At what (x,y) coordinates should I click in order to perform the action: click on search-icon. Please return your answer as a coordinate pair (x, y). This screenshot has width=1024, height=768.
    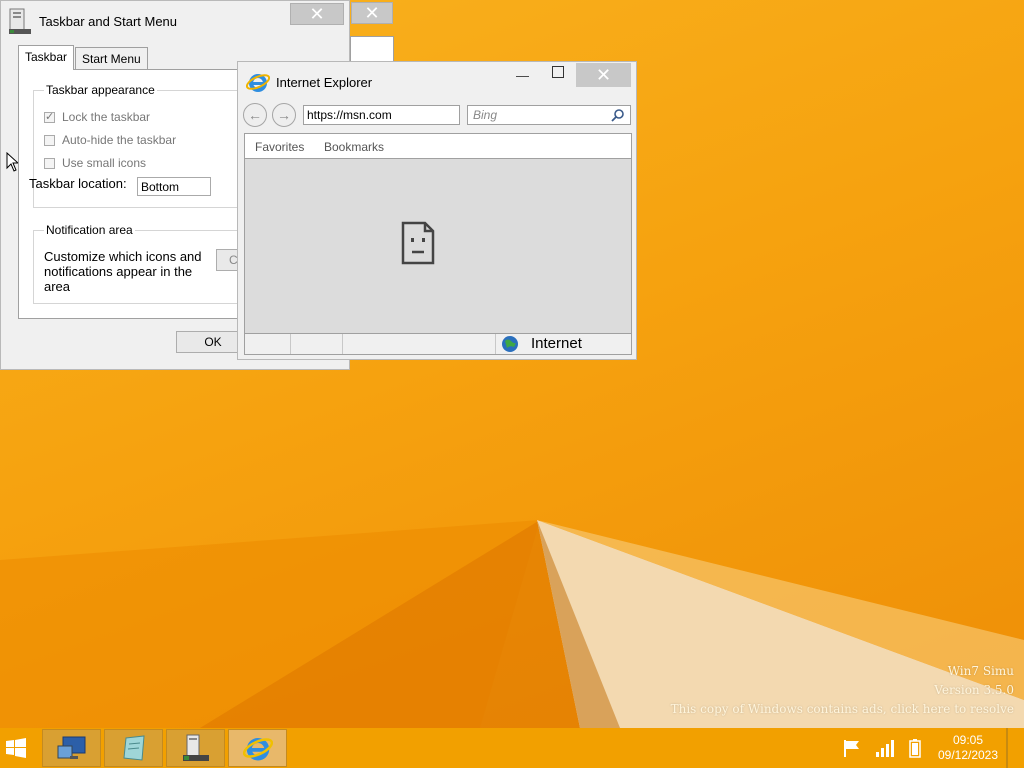
    Looking at the image, I should click on (618, 115).